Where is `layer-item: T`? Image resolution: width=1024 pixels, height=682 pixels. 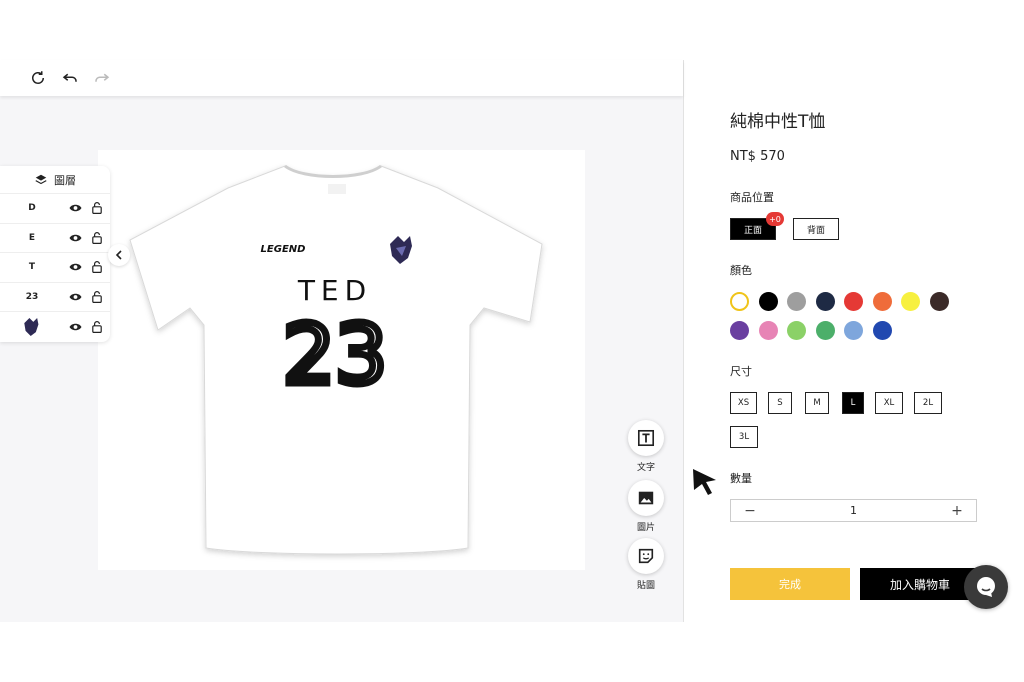 layer-item: T is located at coordinates (55, 268).